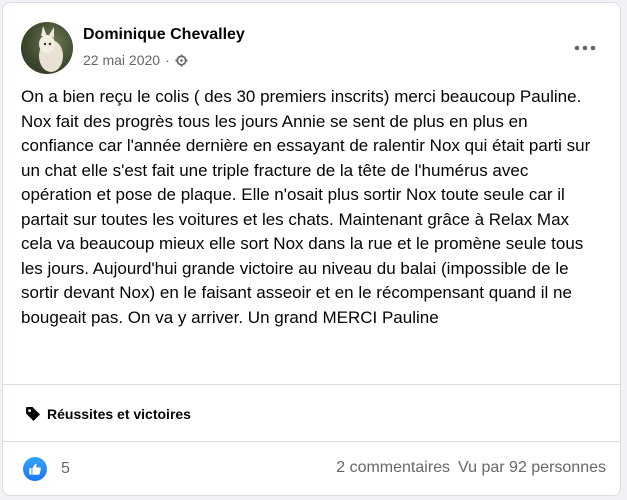 The image size is (627, 500). Describe the element at coordinates (121, 60) in the screenshot. I see `post-date: 22 mai 2020` at that location.